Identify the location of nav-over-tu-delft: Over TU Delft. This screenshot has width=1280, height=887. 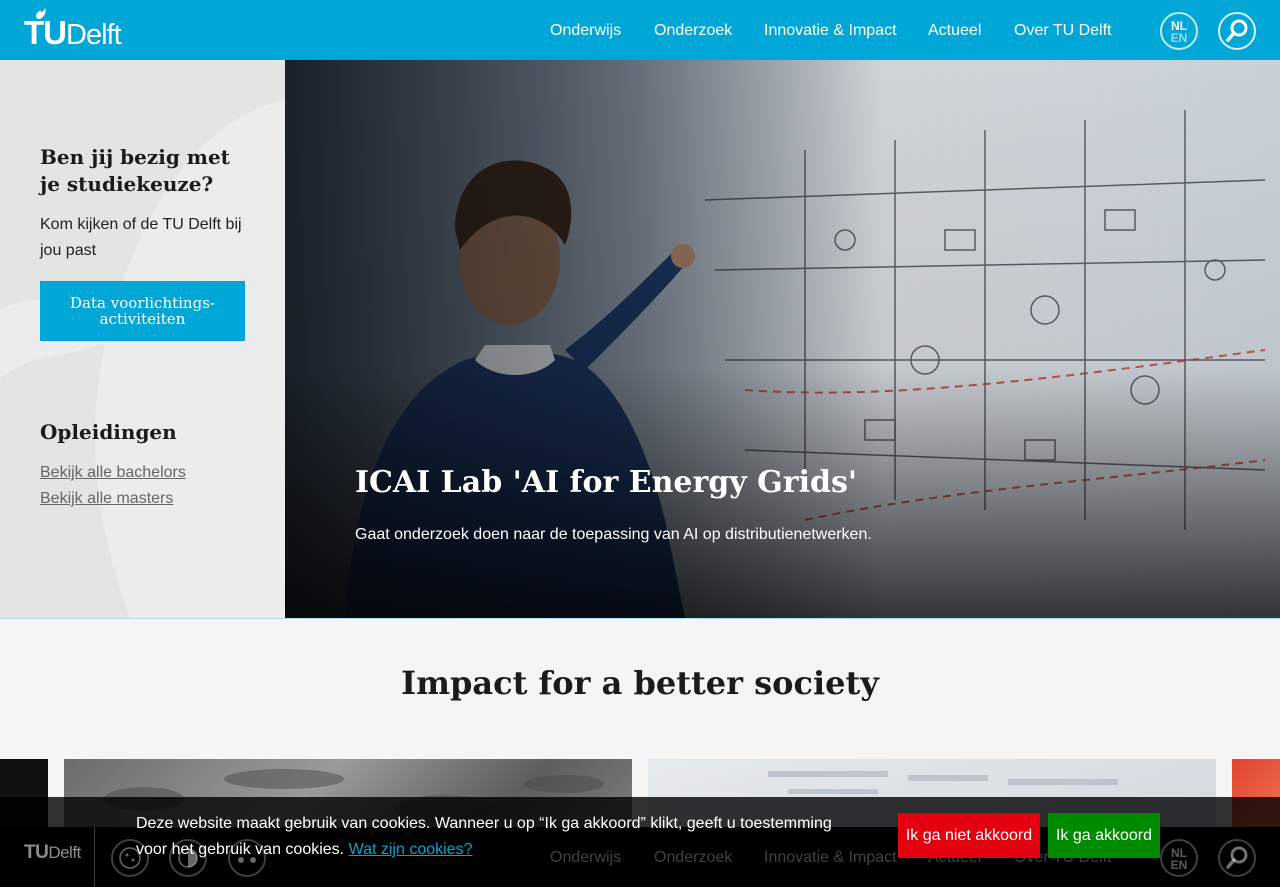
(1063, 31).